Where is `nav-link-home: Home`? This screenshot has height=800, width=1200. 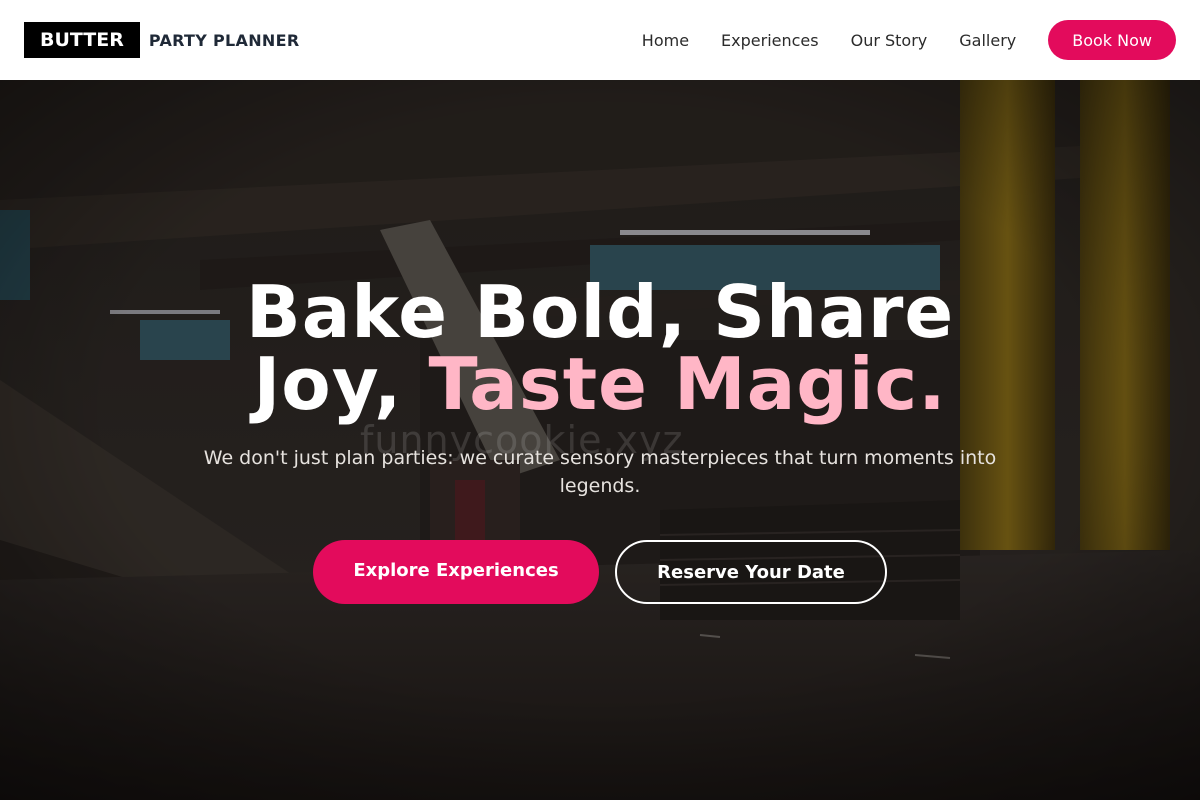
nav-link-home: Home is located at coordinates (665, 40).